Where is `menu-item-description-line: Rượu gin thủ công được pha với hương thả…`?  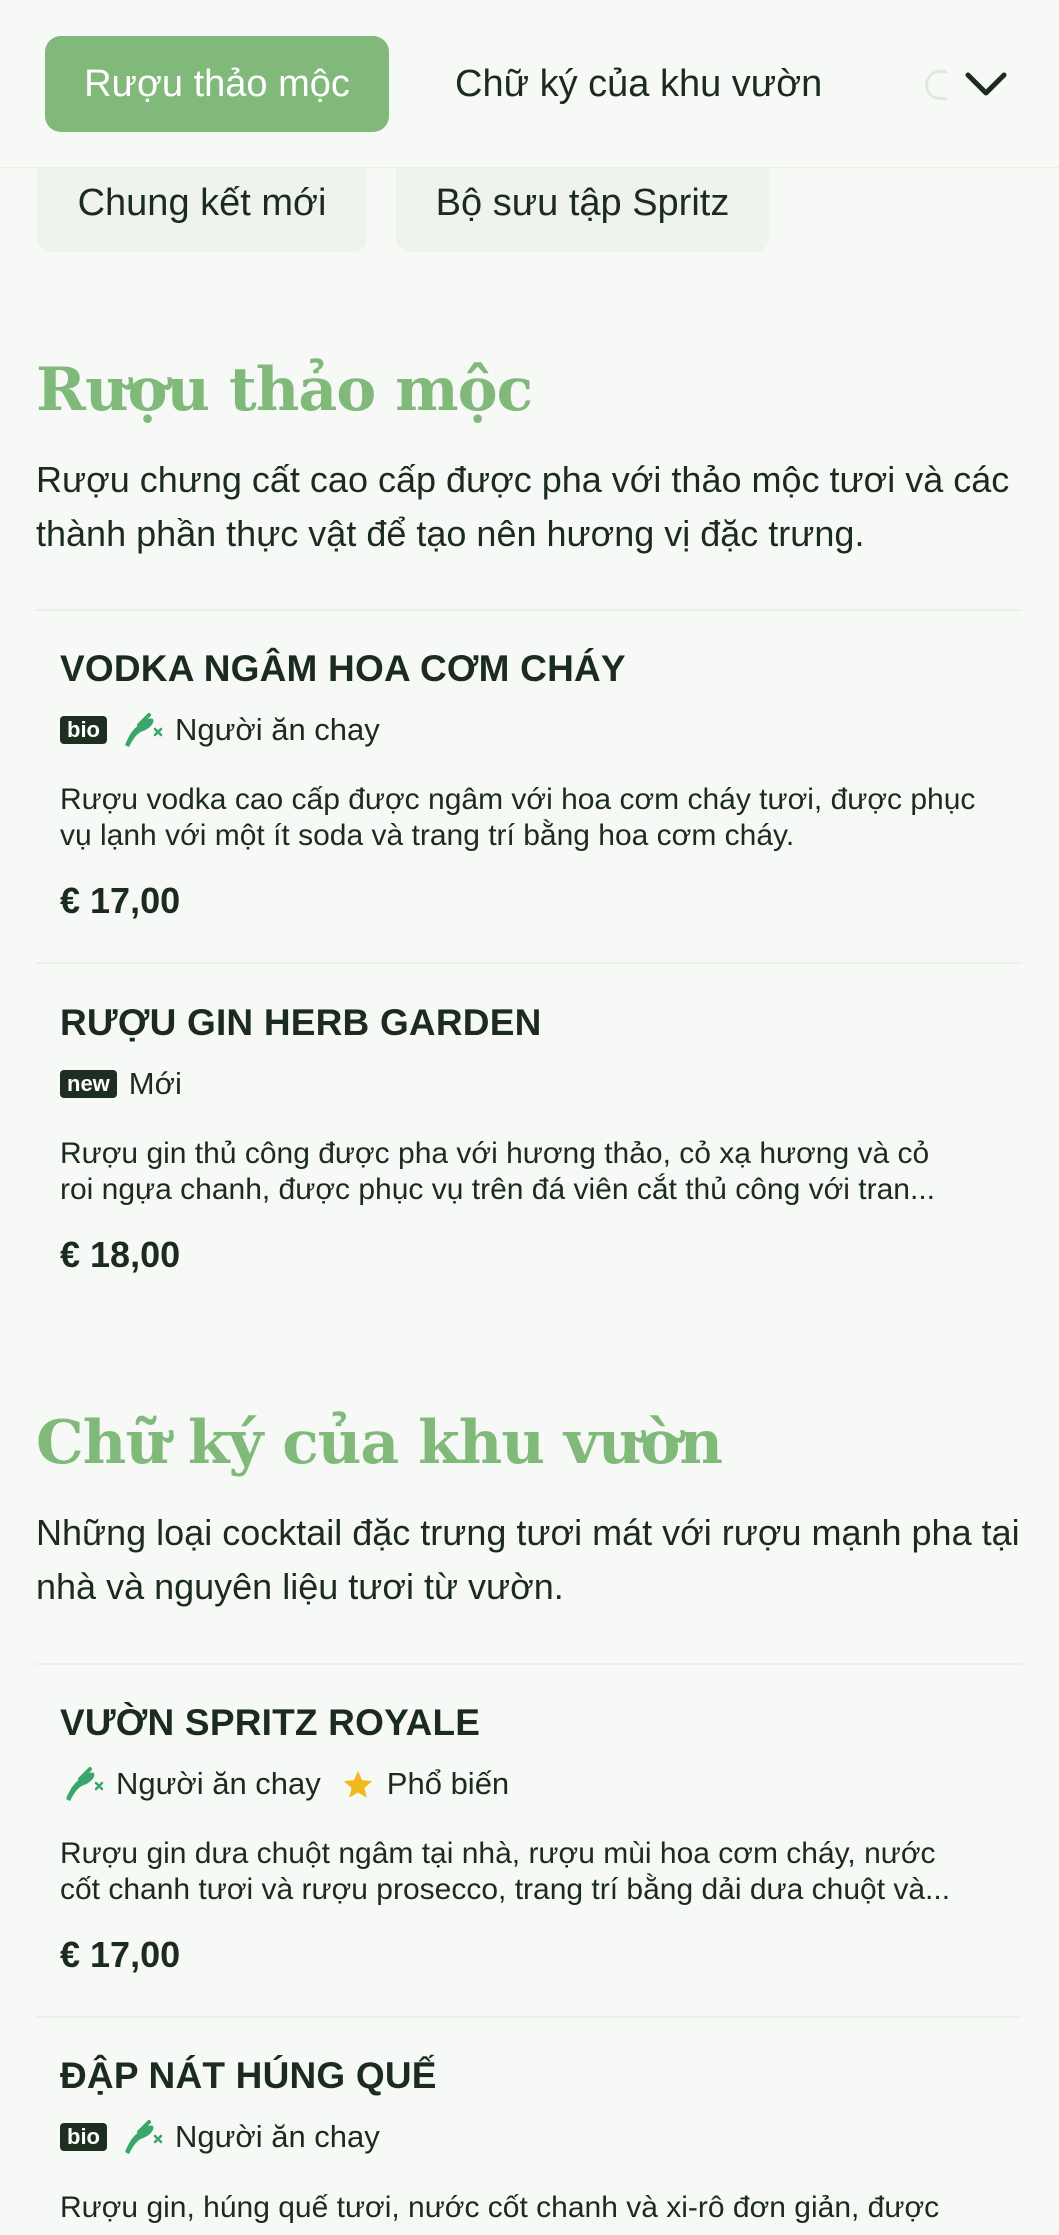 menu-item-description-line: Rượu gin thủ công được pha với hương thả… is located at coordinates (495, 1153).